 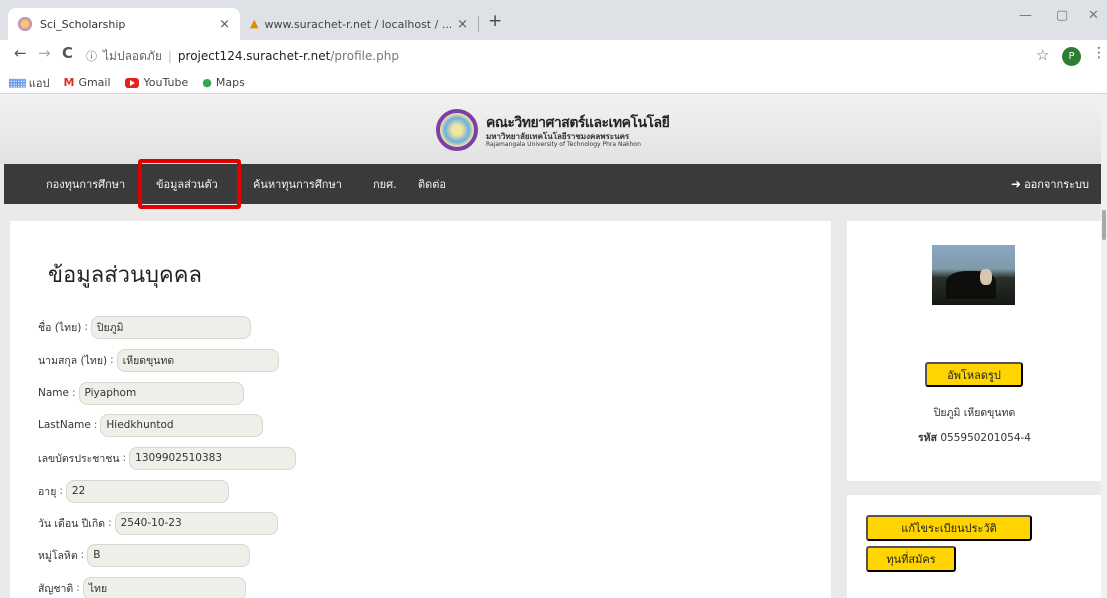 What do you see at coordinates (58, 555) in the screenshot?
I see `field-label: หมู่โลหิต` at bounding box center [58, 555].